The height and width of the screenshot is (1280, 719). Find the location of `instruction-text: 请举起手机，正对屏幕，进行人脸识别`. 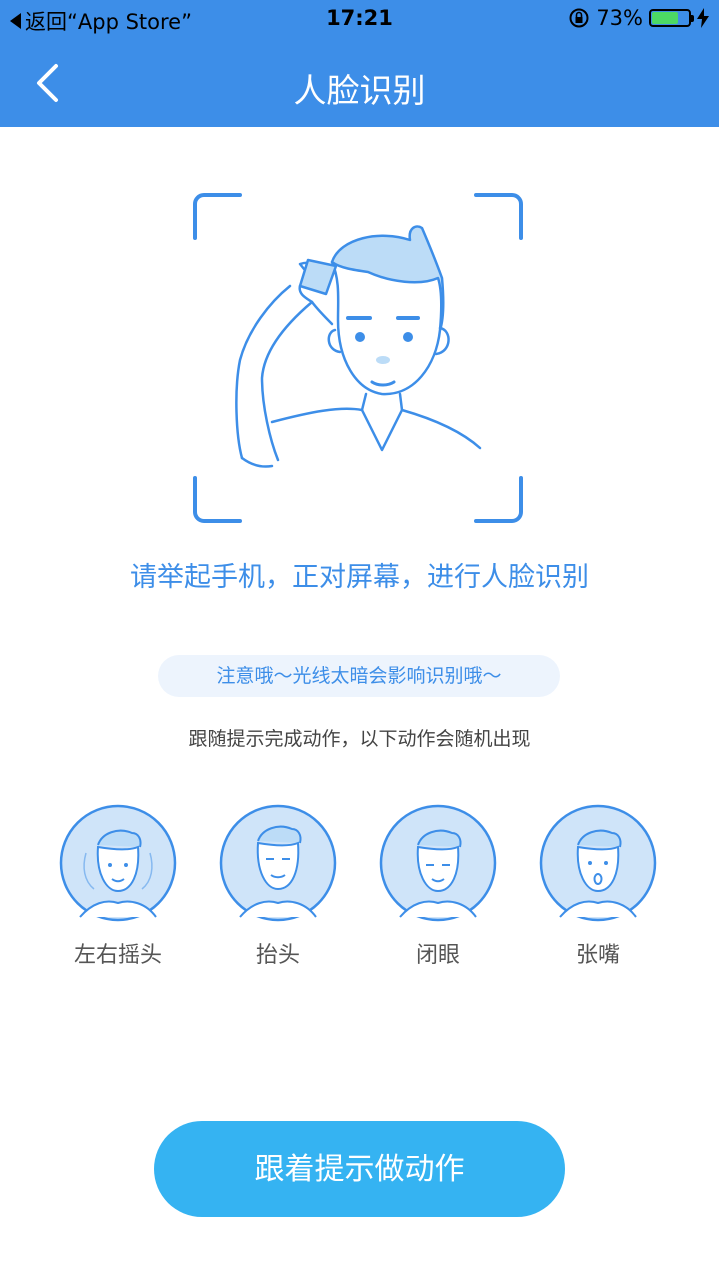

instruction-text: 请举起手机，正对屏幕，进行人脸识别 is located at coordinates (359, 577).